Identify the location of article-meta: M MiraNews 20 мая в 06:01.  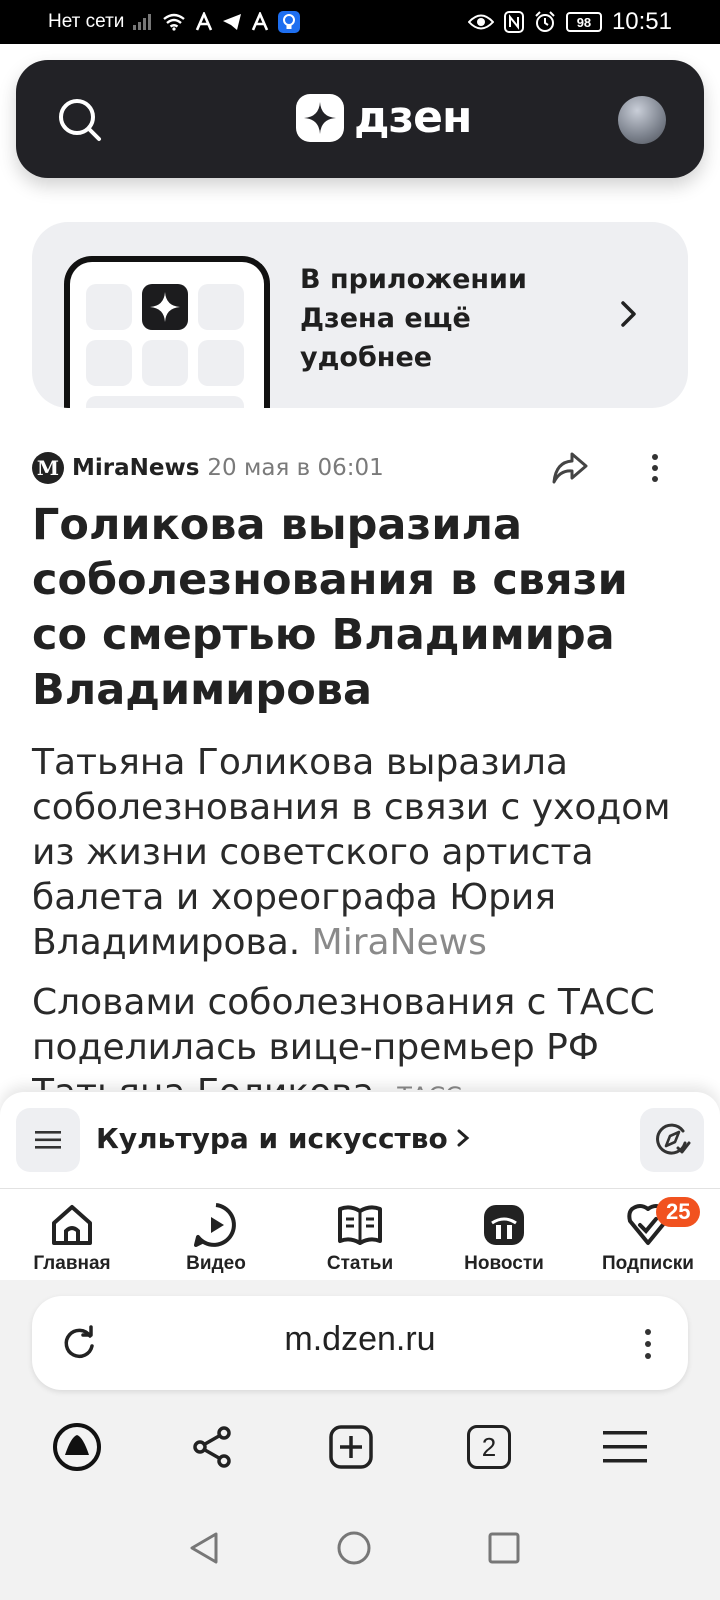
(360, 468).